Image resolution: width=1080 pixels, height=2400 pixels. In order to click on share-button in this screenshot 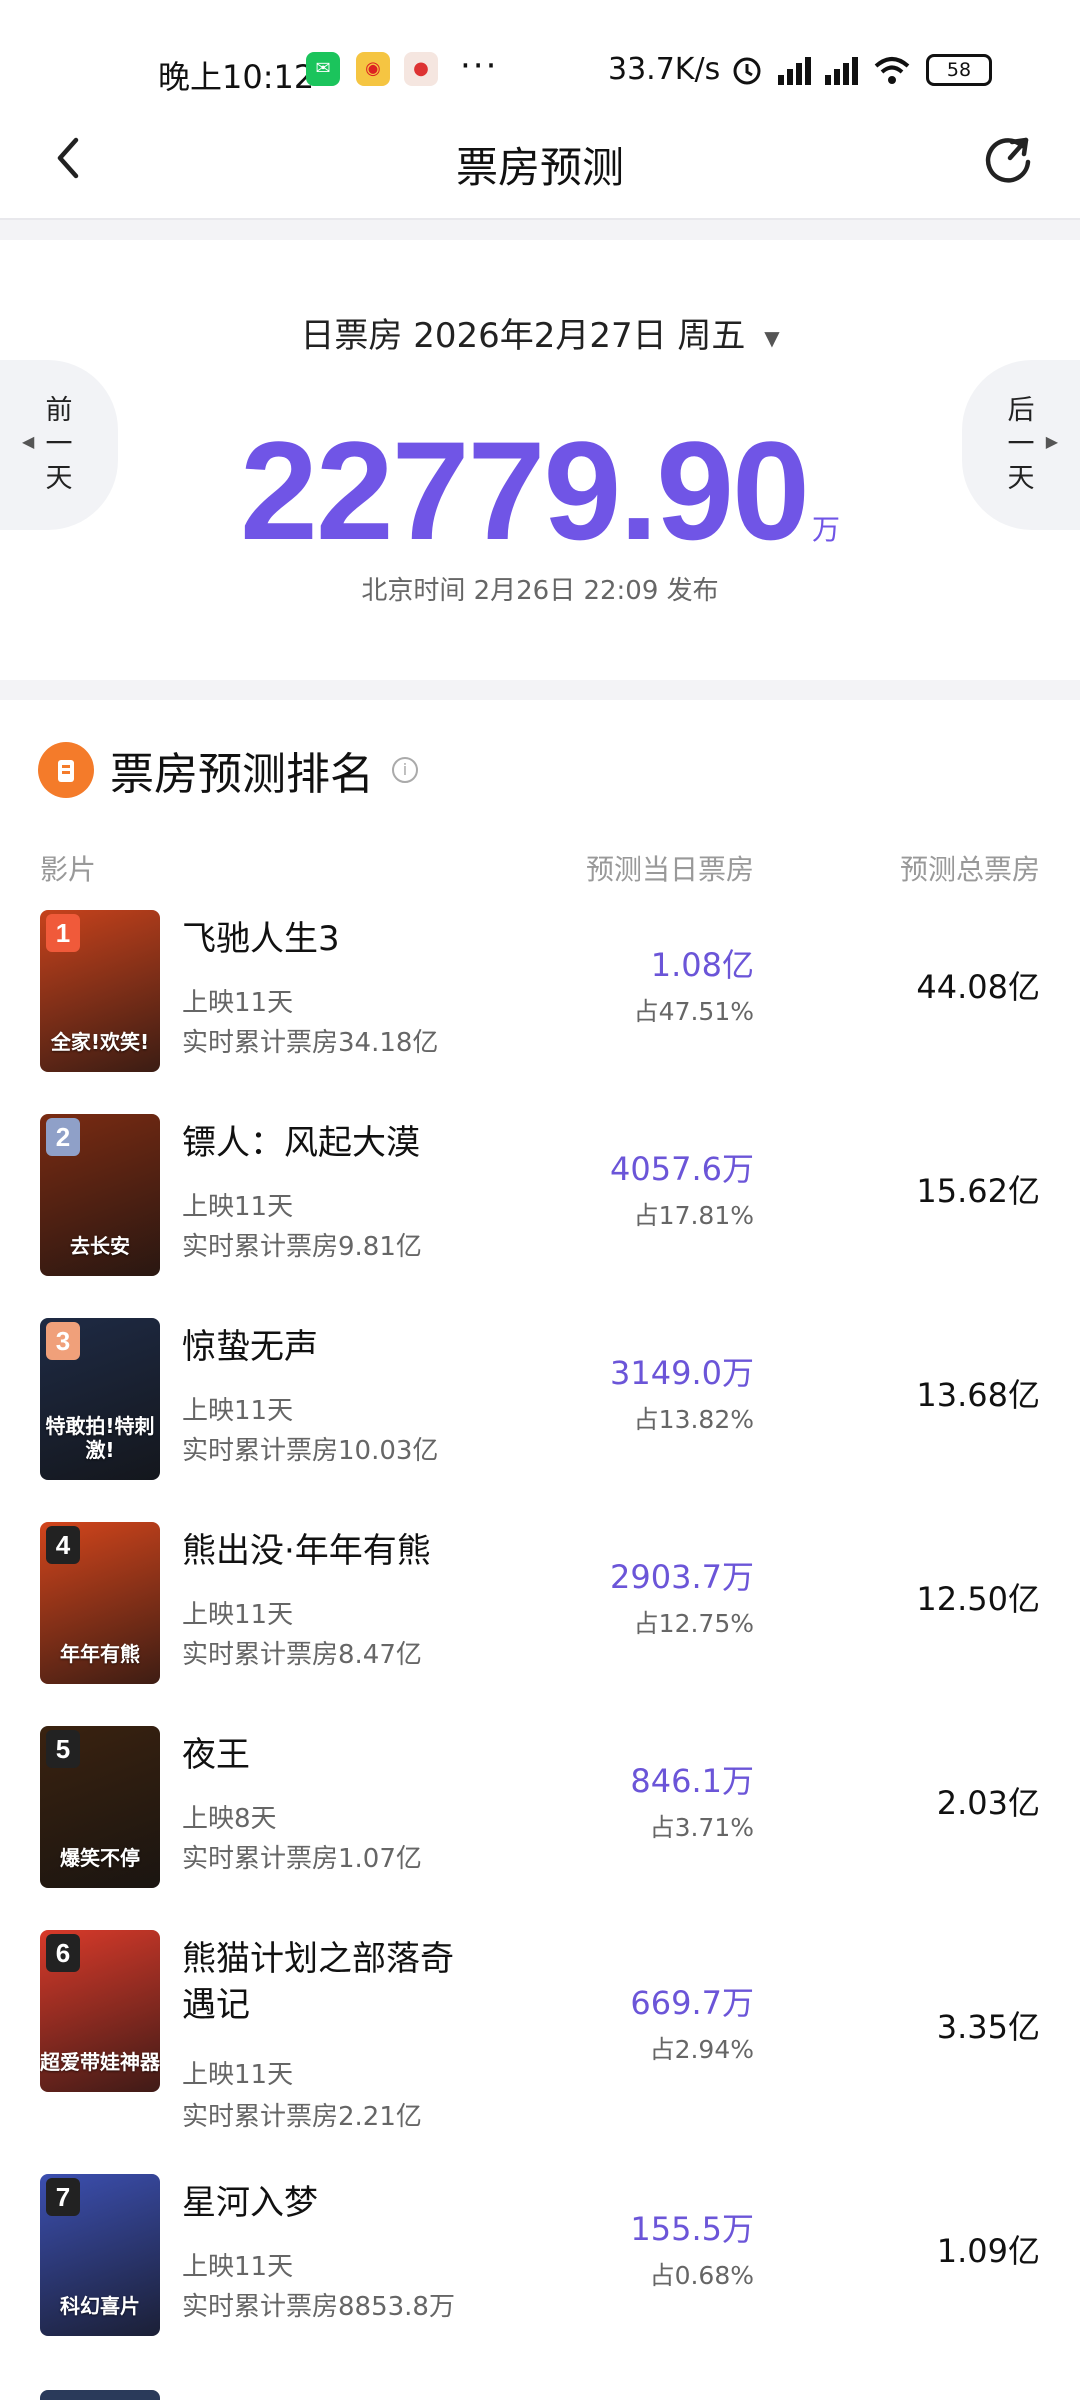, I will do `click(1008, 160)`.